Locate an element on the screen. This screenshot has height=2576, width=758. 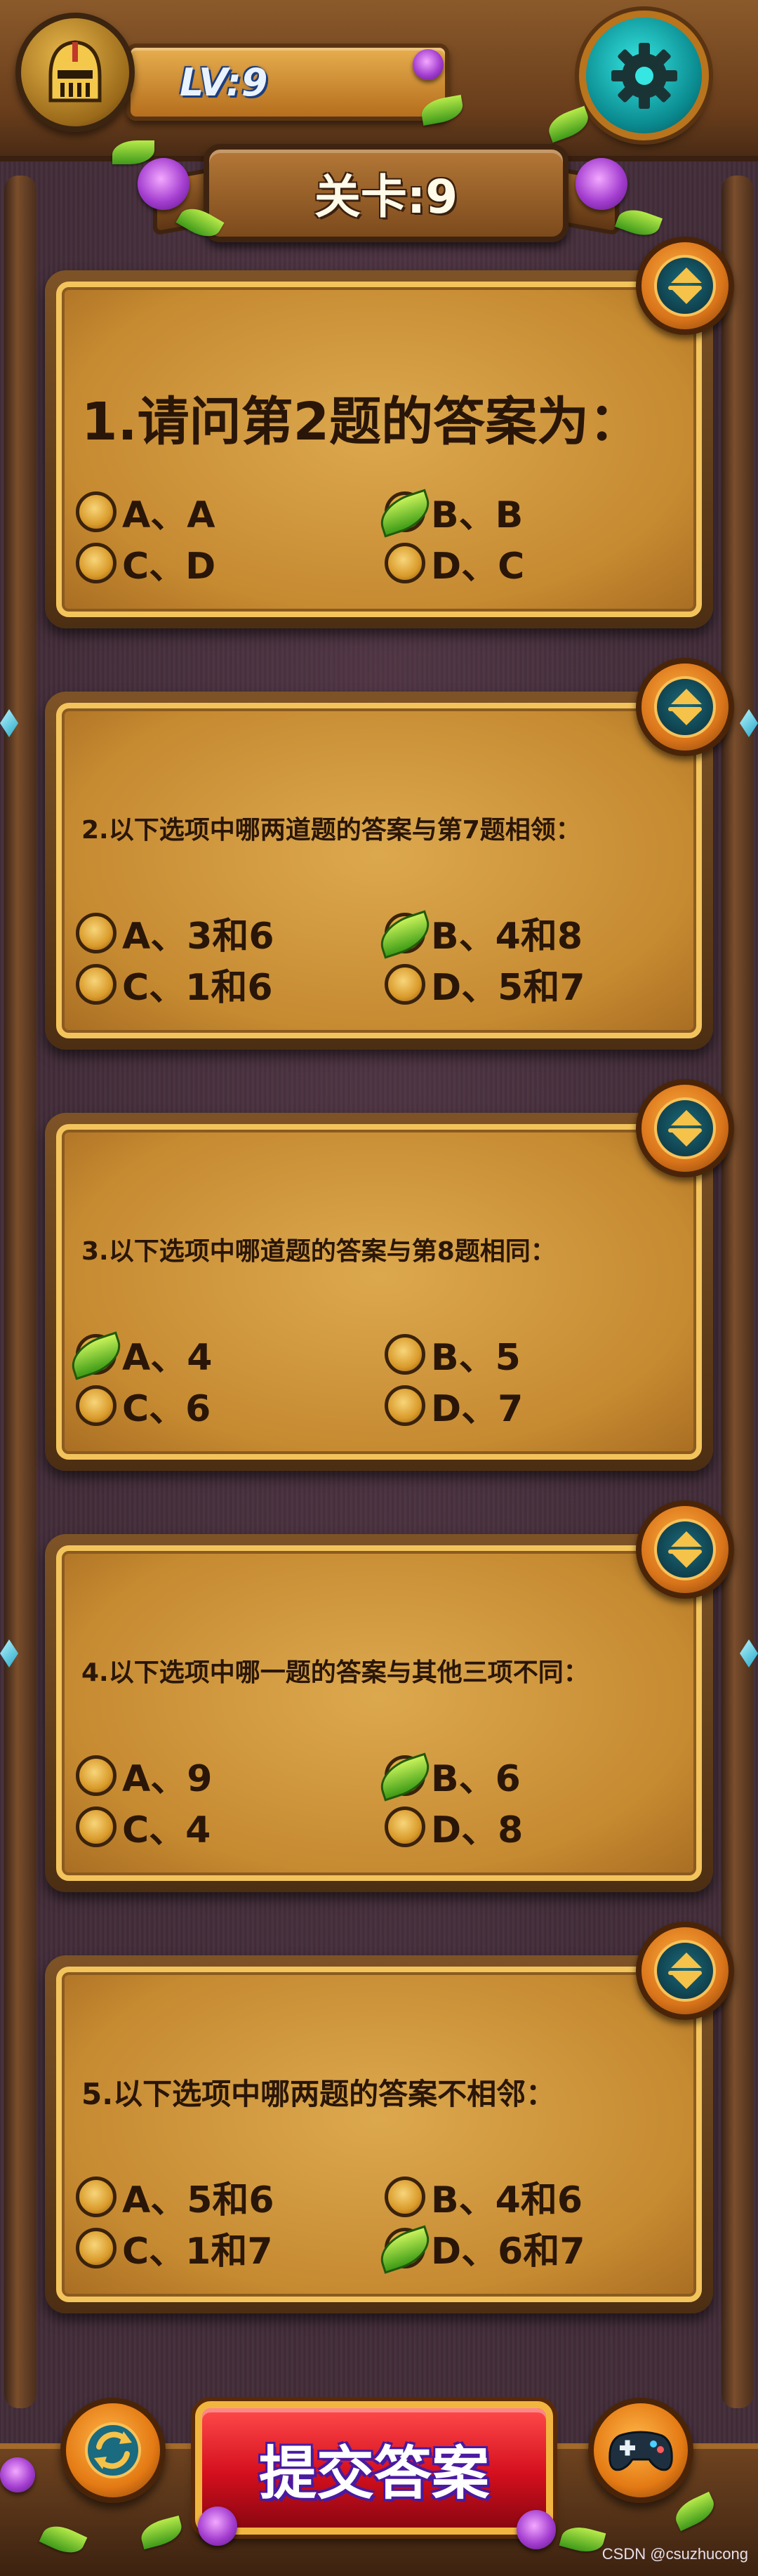
option-a: A、A is located at coordinates (145, 511).